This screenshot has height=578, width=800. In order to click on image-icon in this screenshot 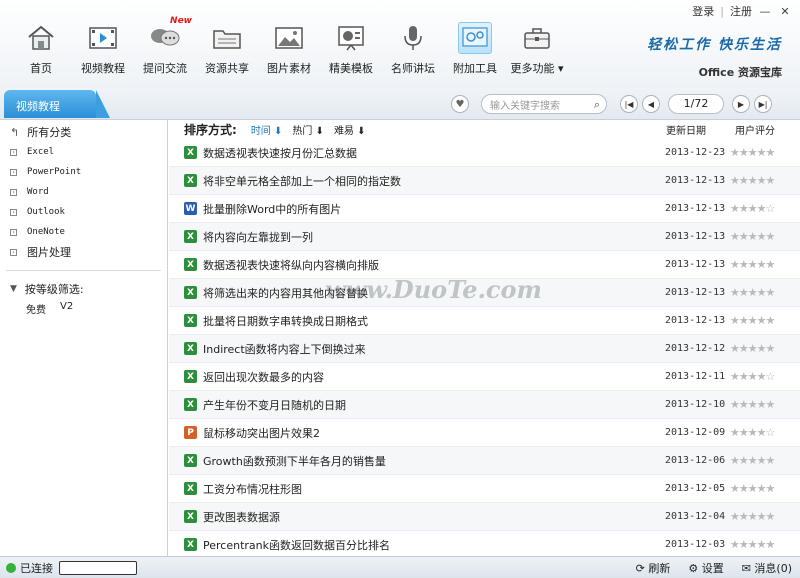, I will do `click(289, 38)`.